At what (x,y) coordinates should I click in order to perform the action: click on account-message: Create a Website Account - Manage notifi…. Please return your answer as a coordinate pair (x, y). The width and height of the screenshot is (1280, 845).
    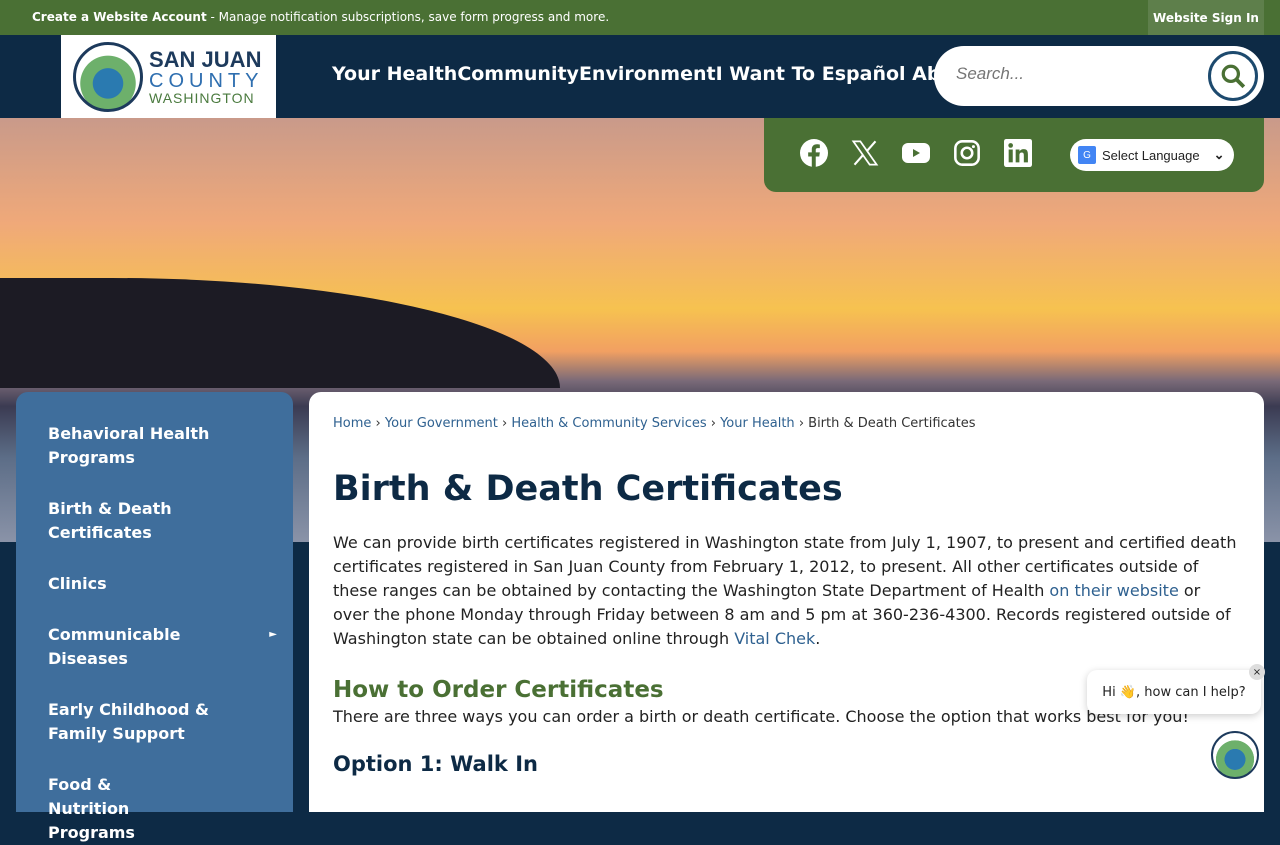
    Looking at the image, I should click on (320, 17).